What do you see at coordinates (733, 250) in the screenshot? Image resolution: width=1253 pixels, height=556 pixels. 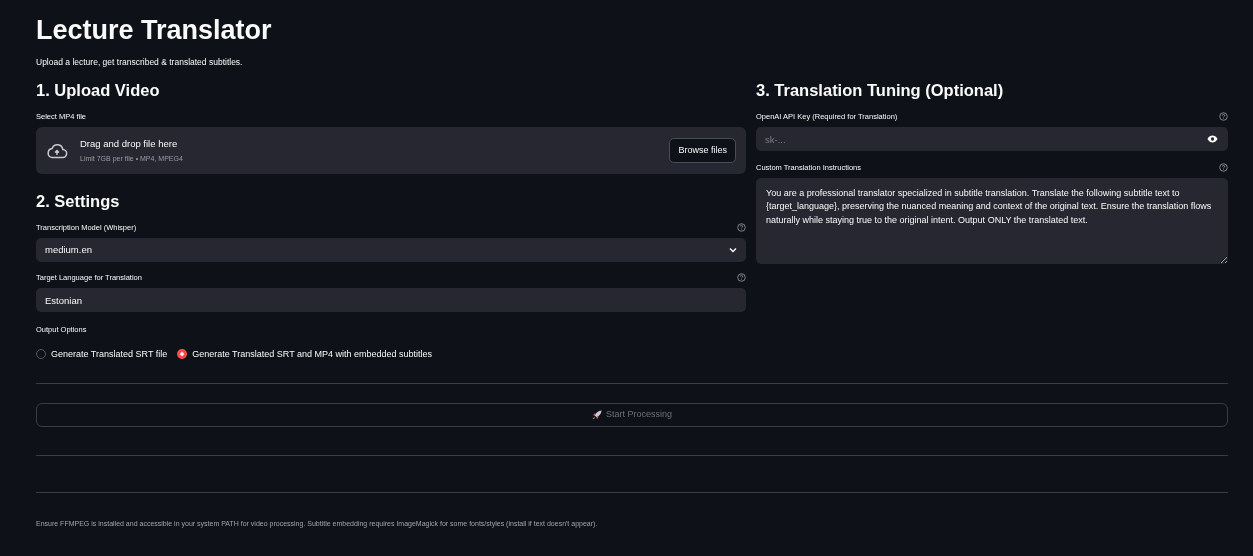 I see `chevron-down-icon` at bounding box center [733, 250].